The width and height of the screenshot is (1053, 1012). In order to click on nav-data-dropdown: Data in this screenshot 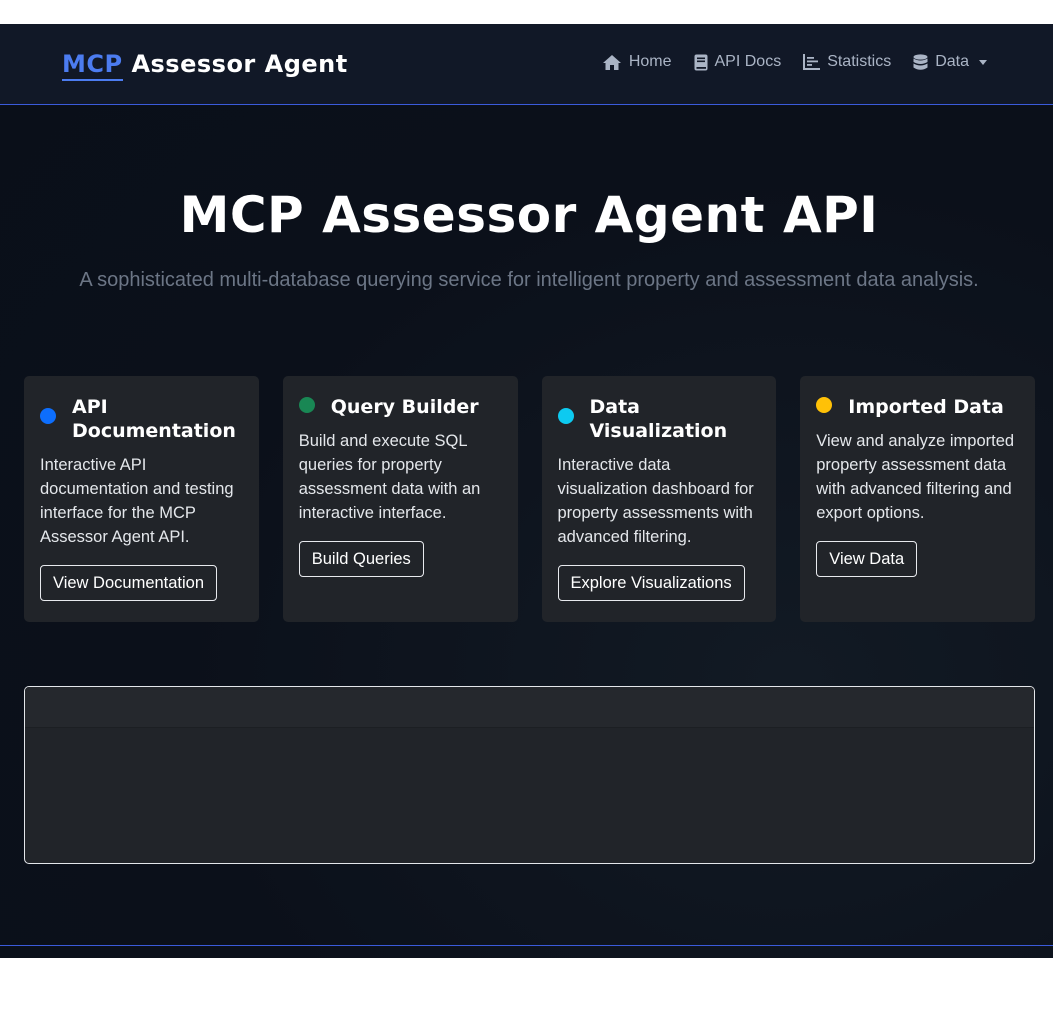, I will do `click(950, 62)`.